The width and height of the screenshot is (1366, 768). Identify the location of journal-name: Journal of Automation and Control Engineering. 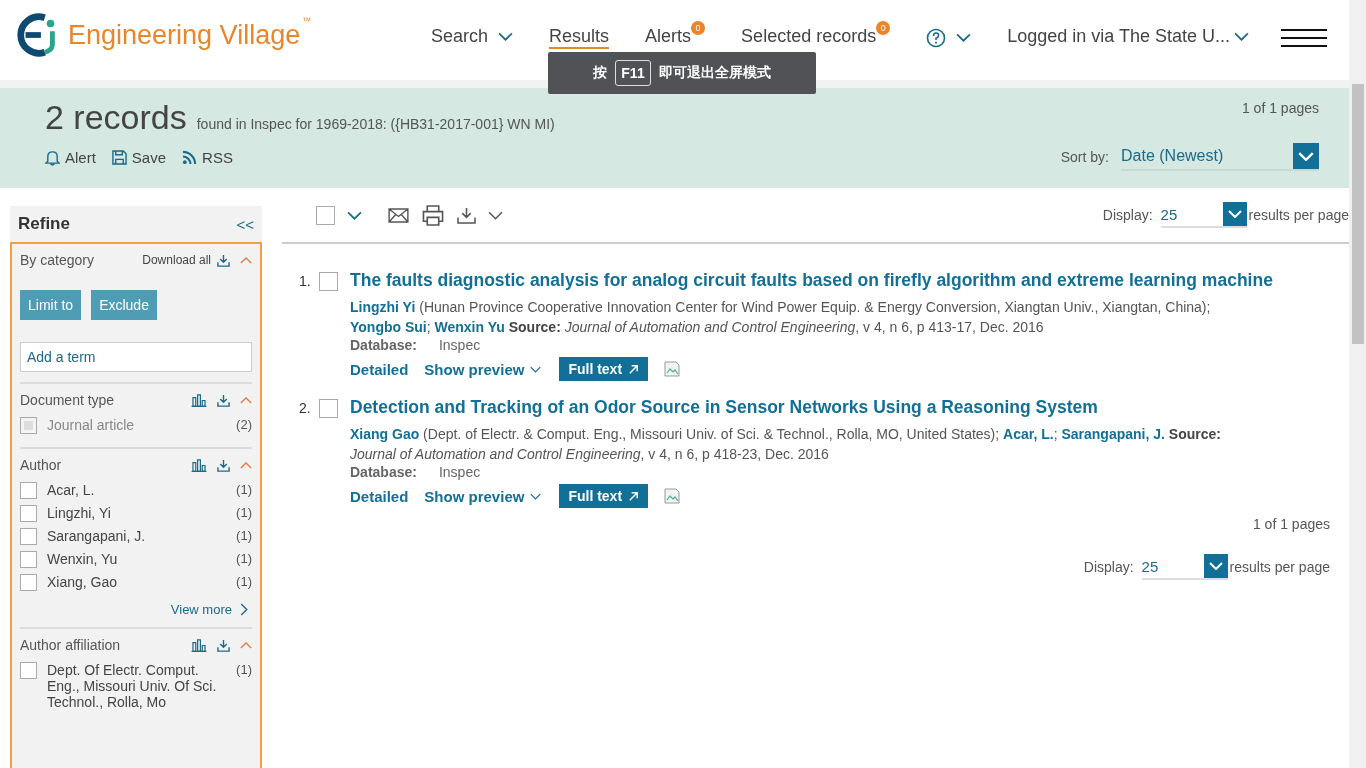
(710, 327).